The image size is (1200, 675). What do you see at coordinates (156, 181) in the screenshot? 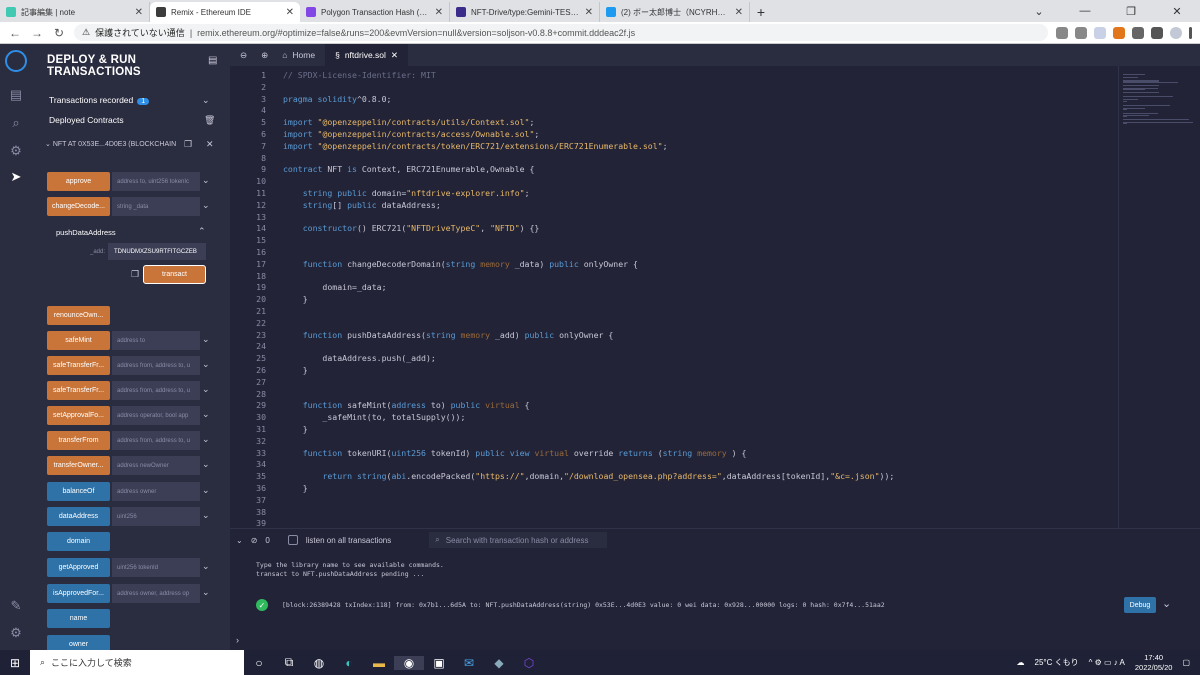
I see `function-args-input: address to, uint256 tokenIc` at bounding box center [156, 181].